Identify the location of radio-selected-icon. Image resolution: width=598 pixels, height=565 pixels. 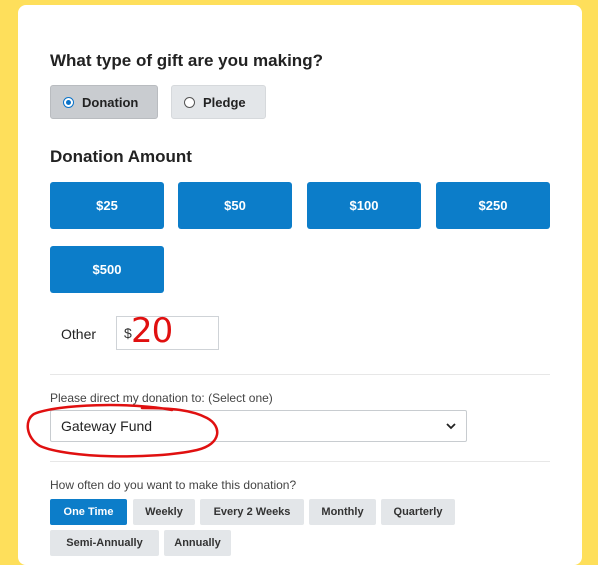
(68, 102).